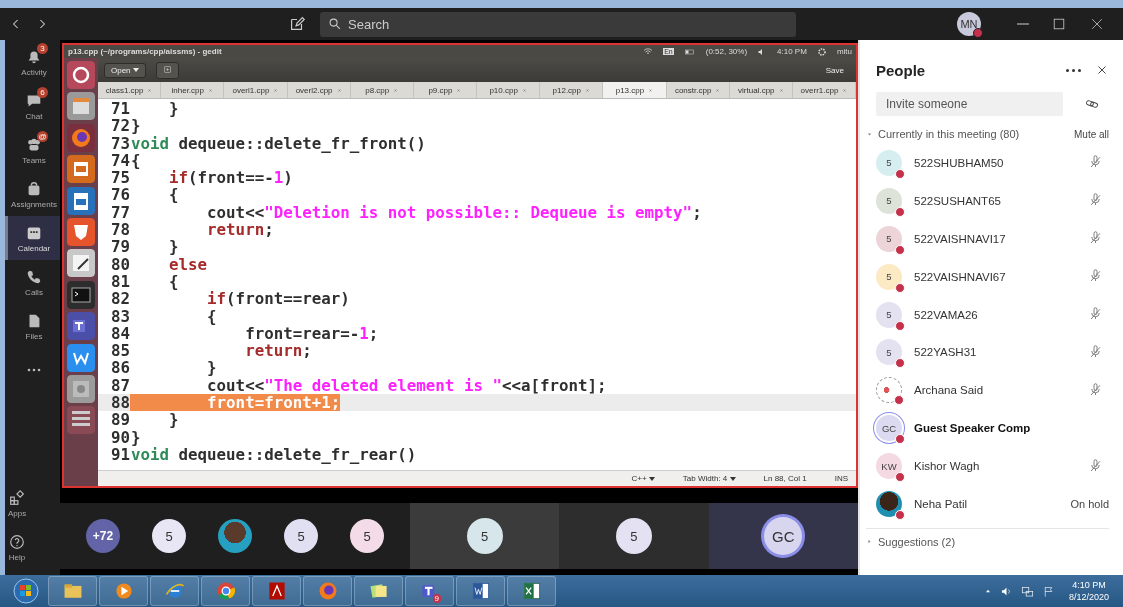 Image resolution: width=1123 pixels, height=607 pixels. What do you see at coordinates (81, 106) in the screenshot?
I see `file-cabinet-icon` at bounding box center [81, 106].